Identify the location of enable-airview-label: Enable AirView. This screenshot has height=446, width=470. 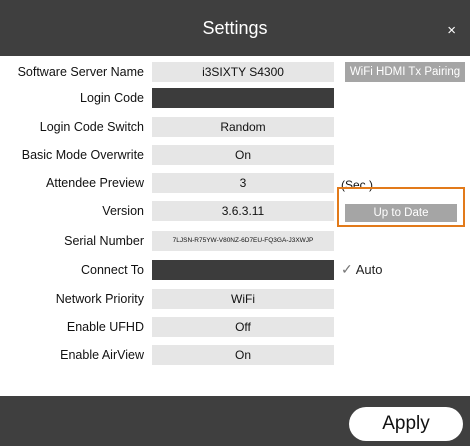
(102, 355).